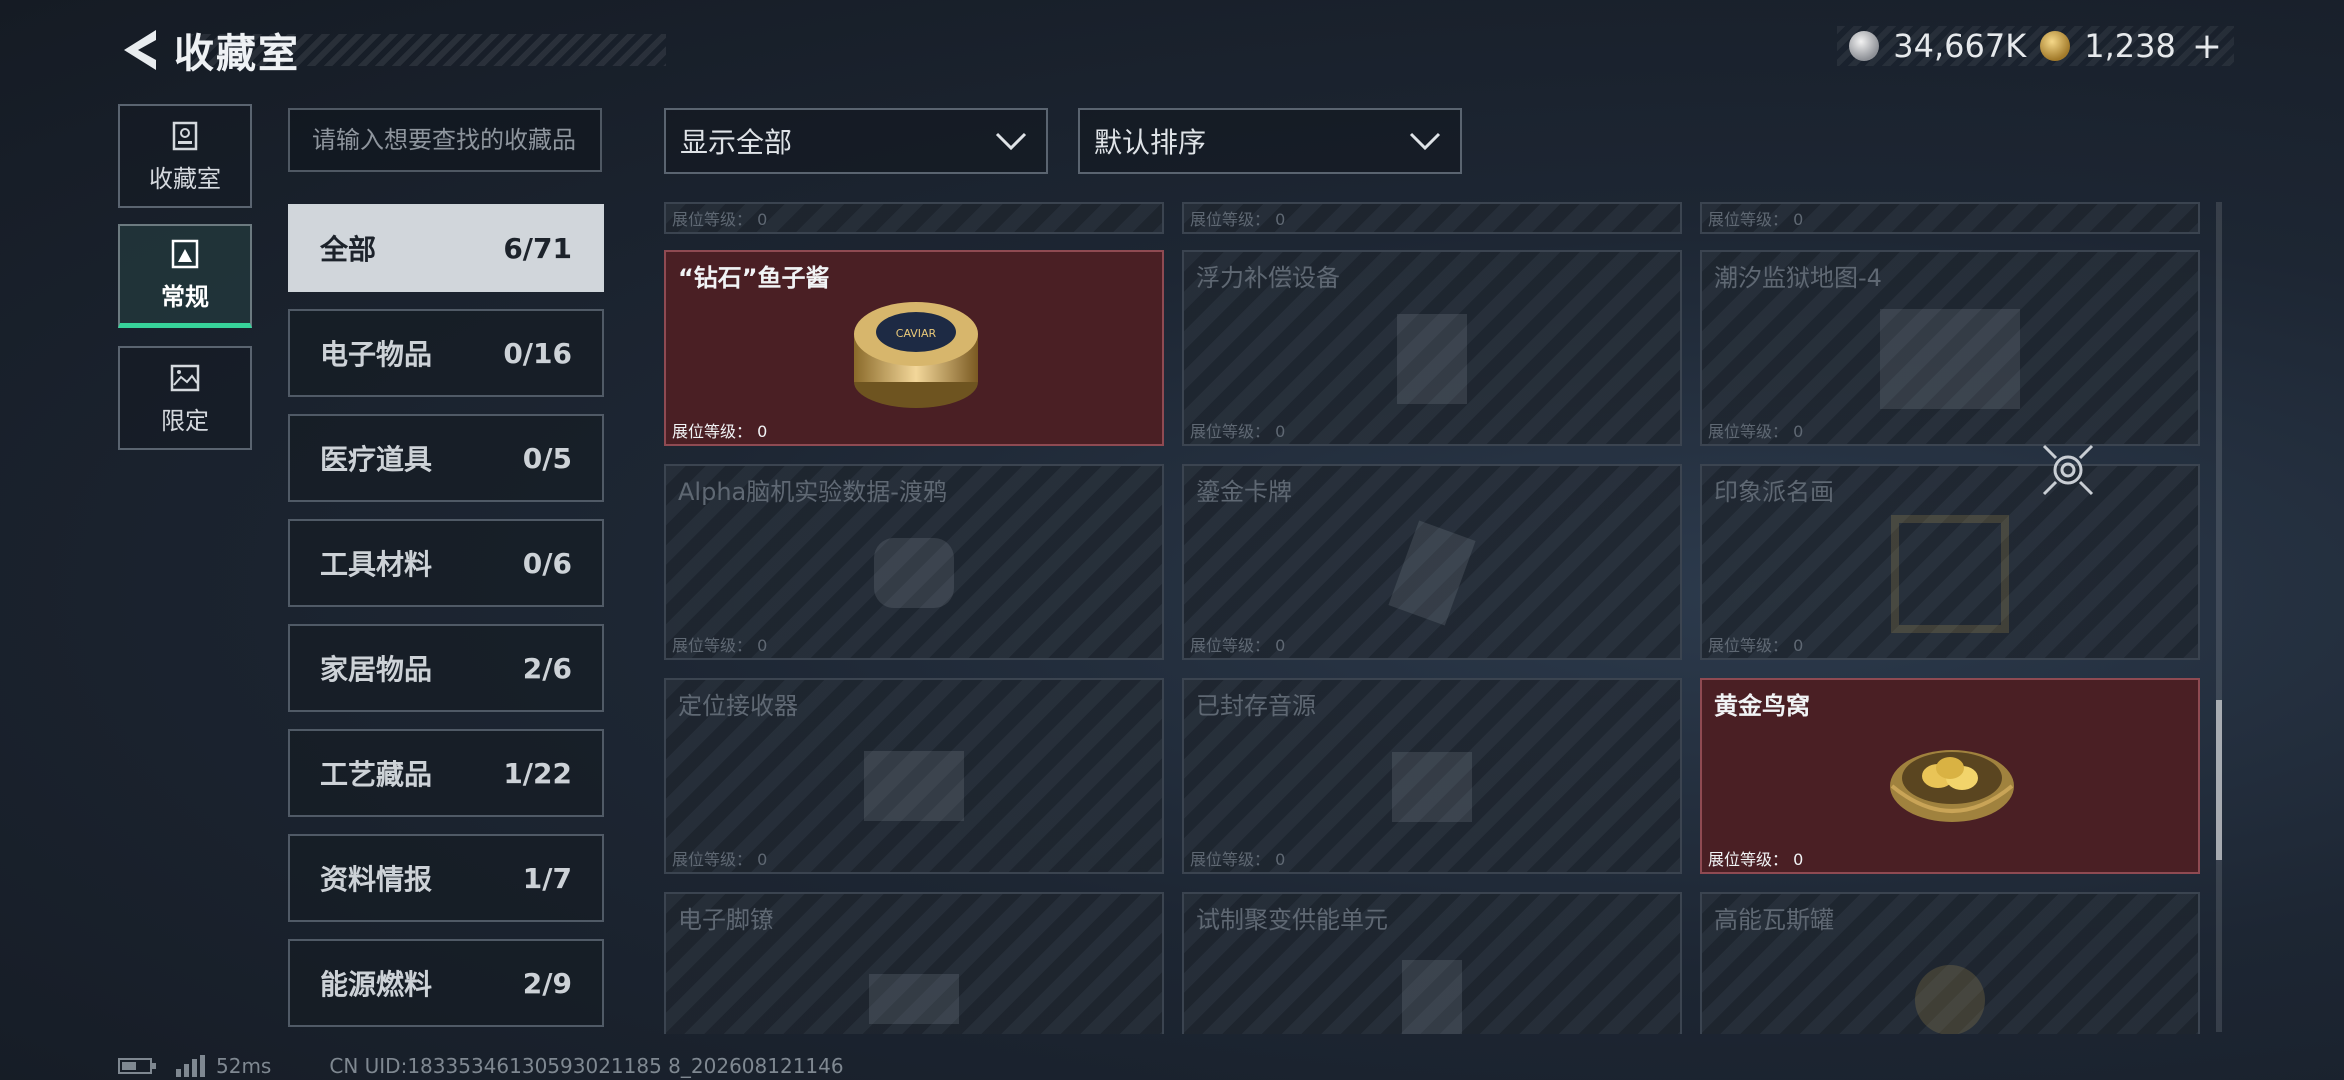 Image resolution: width=2344 pixels, height=1080 pixels. What do you see at coordinates (2219, 780) in the screenshot?
I see `scrollbar-thumb` at bounding box center [2219, 780].